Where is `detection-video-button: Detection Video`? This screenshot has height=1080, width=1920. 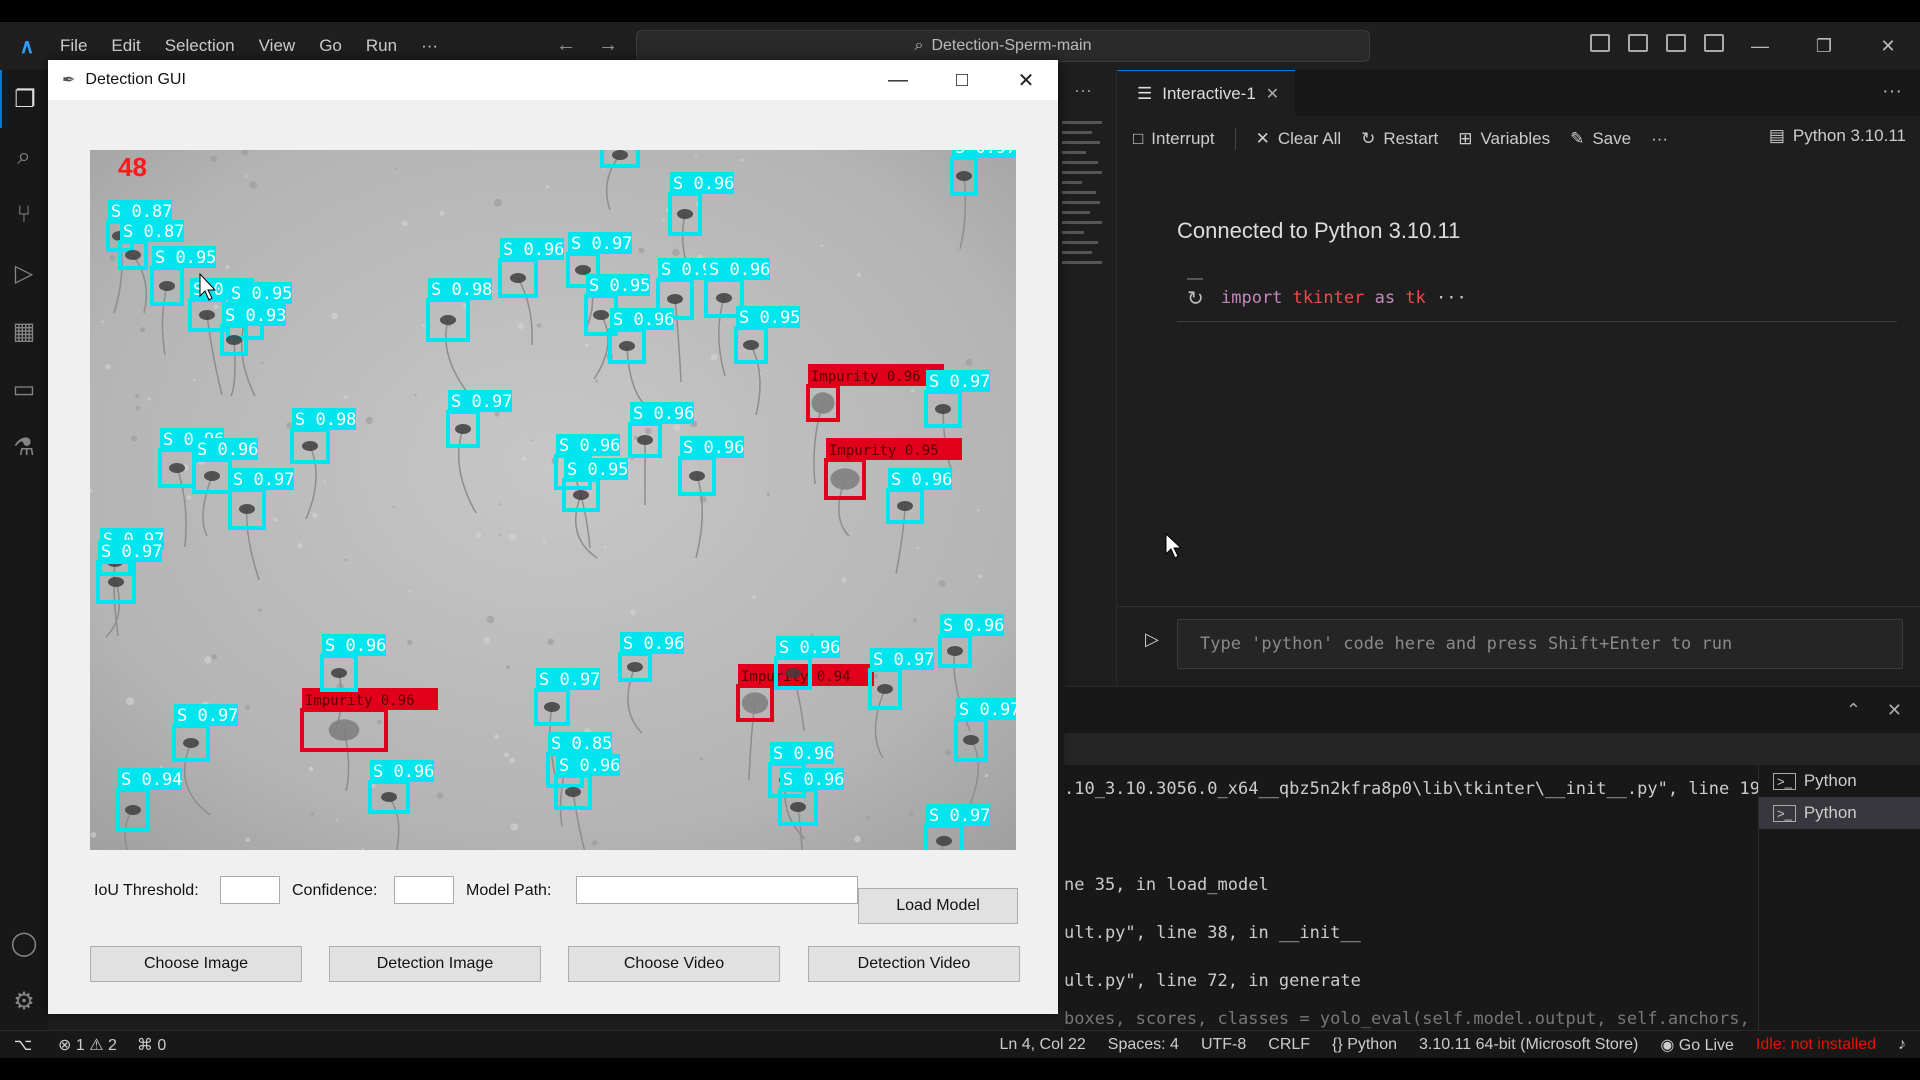 detection-video-button: Detection Video is located at coordinates (914, 964).